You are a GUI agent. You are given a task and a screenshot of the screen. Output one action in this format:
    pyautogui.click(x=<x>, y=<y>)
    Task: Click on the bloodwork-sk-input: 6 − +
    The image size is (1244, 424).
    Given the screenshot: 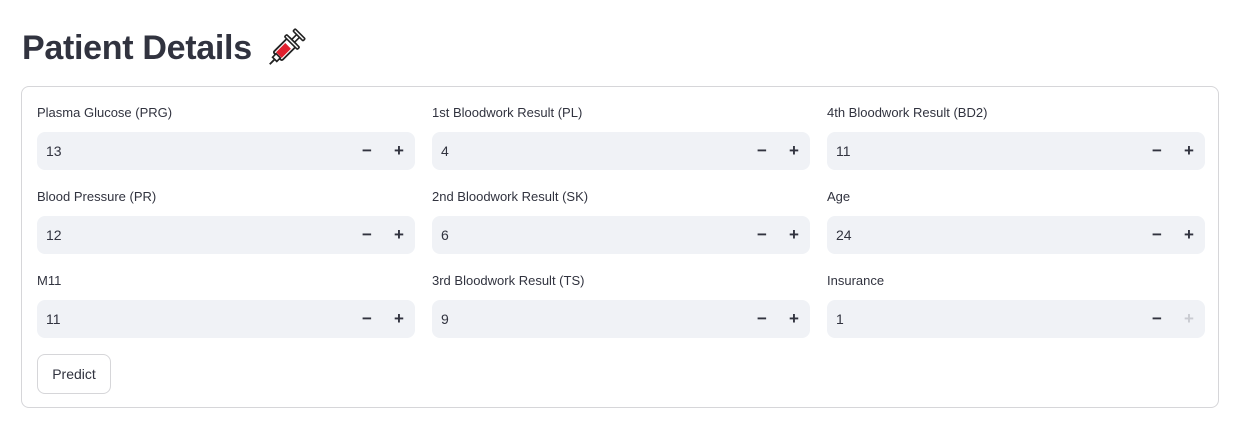 What is the action you would take?
    pyautogui.click(x=621, y=235)
    